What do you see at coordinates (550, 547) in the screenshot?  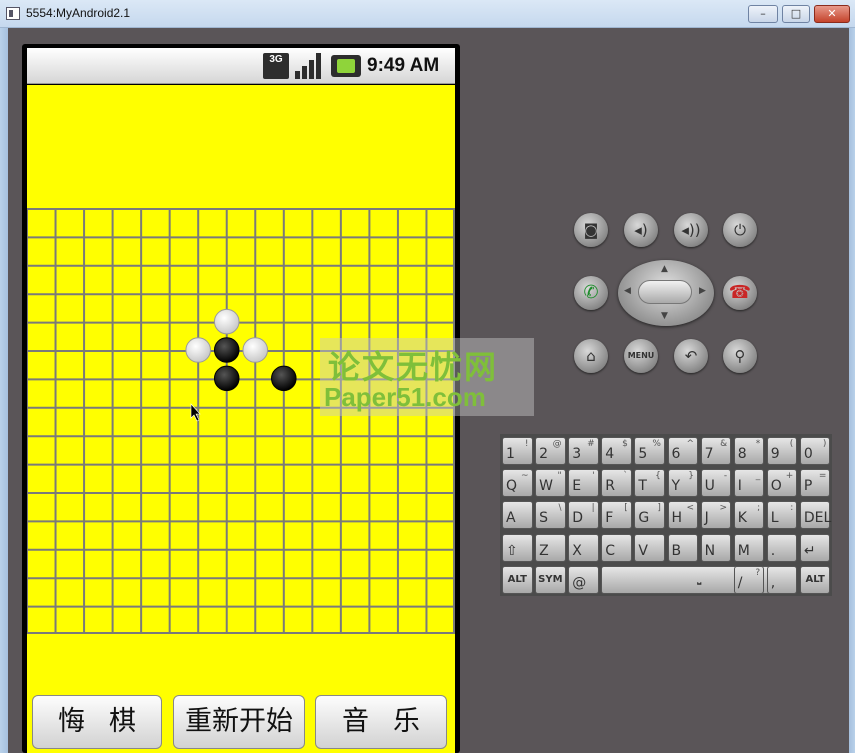 I see `key-z: Z` at bounding box center [550, 547].